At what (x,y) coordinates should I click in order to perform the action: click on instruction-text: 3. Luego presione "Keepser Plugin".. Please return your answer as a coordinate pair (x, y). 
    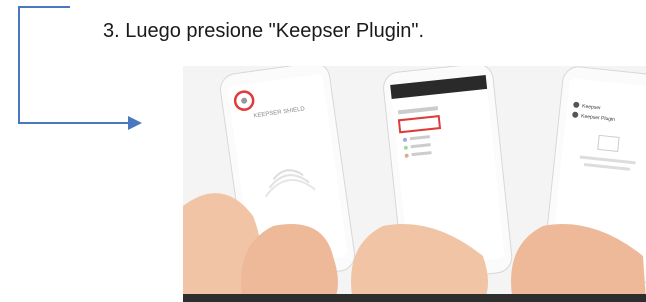
    Looking at the image, I should click on (264, 31).